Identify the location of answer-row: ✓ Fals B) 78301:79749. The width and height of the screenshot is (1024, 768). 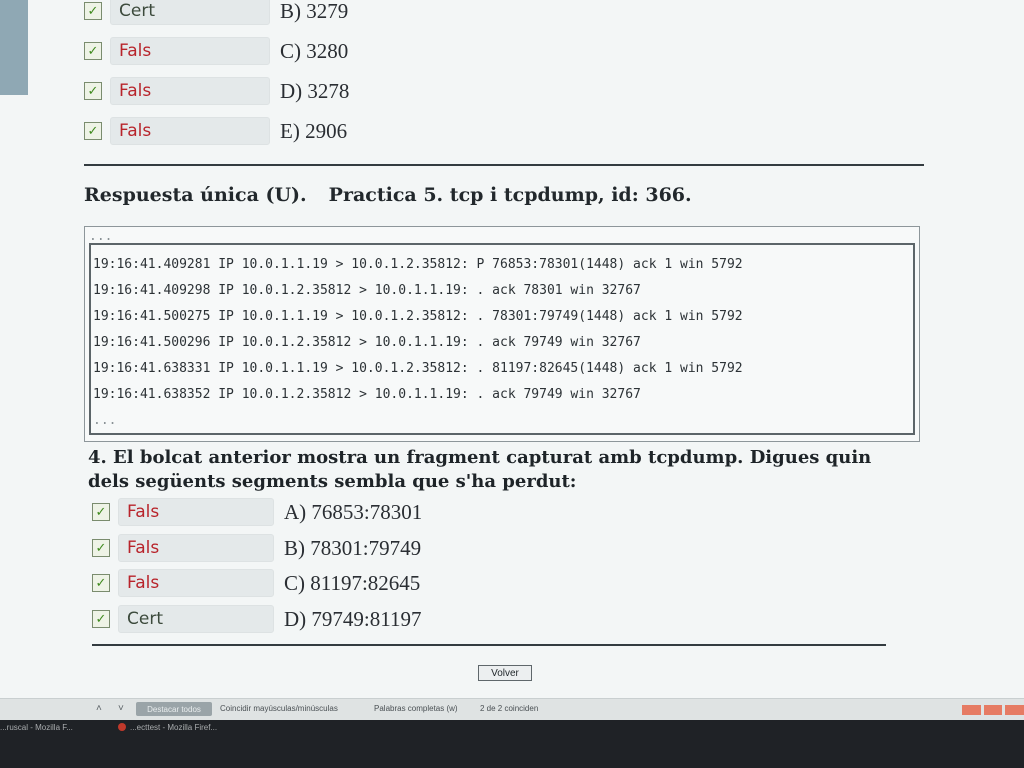
(256, 548).